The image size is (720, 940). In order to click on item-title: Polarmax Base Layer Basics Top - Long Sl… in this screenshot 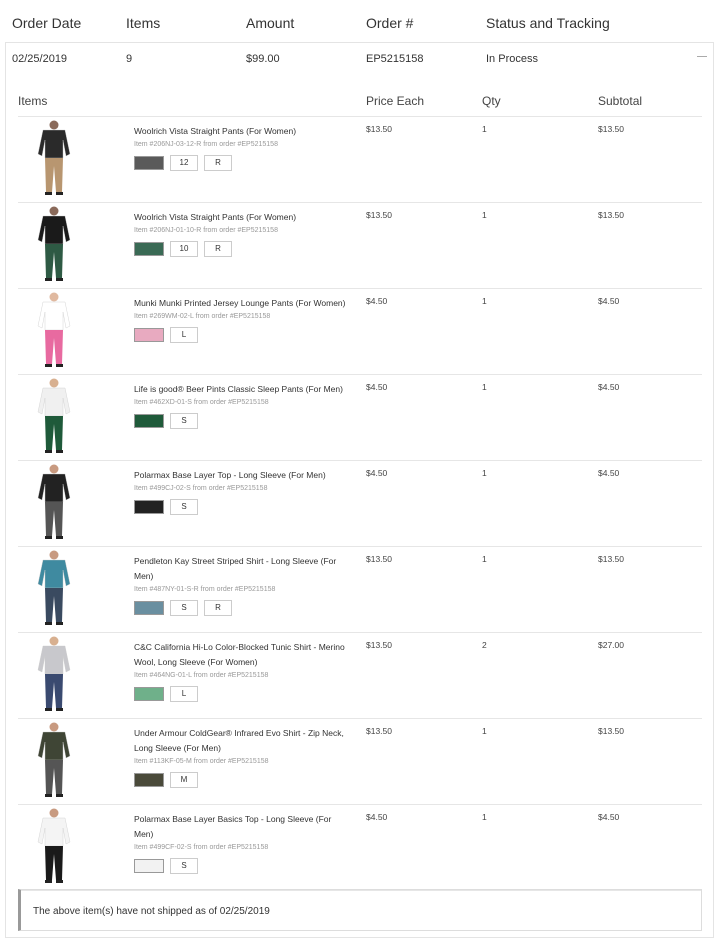, I will do `click(243, 827)`.